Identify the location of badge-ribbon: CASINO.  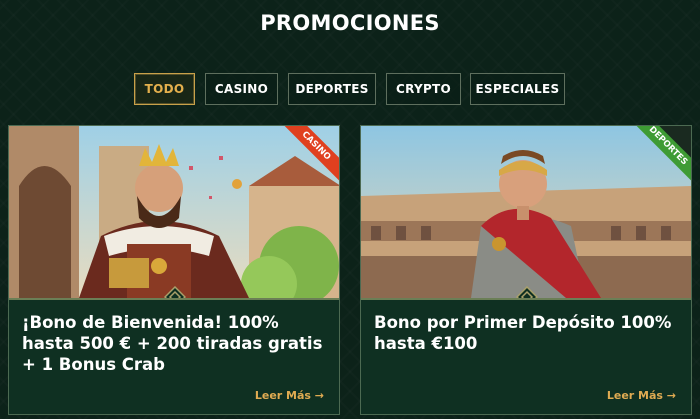
(308, 157).